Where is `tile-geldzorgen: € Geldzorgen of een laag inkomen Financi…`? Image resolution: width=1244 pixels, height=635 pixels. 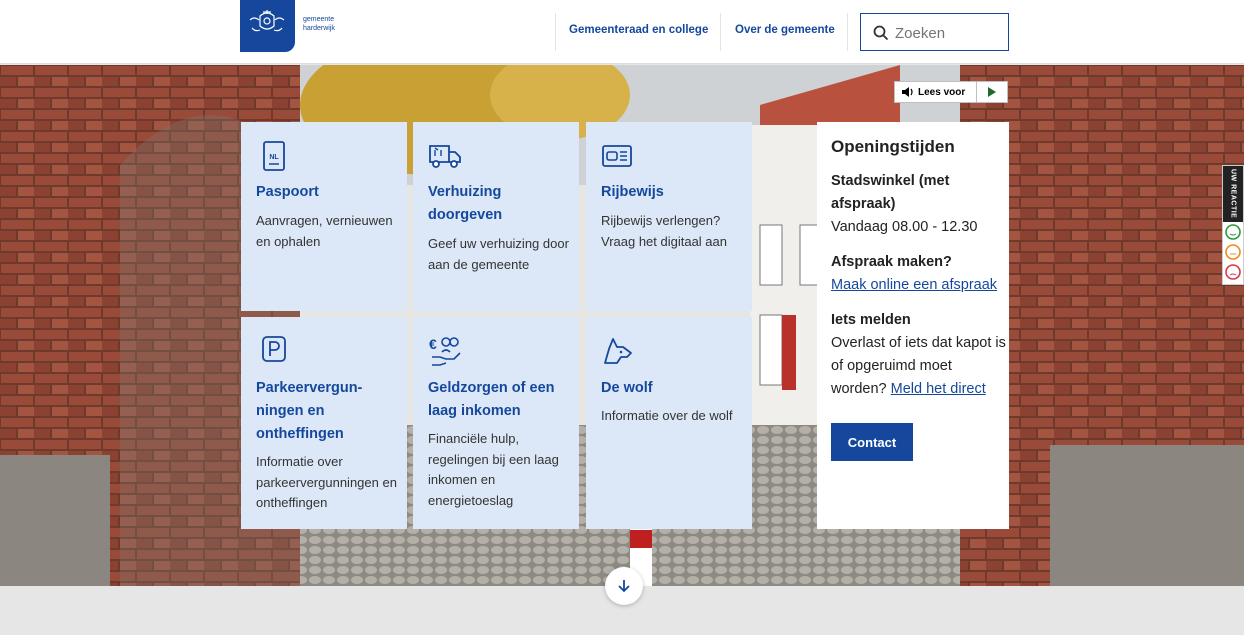
tile-geldzorgen: € Geldzorgen of een laag inkomen Financi… is located at coordinates (496, 423).